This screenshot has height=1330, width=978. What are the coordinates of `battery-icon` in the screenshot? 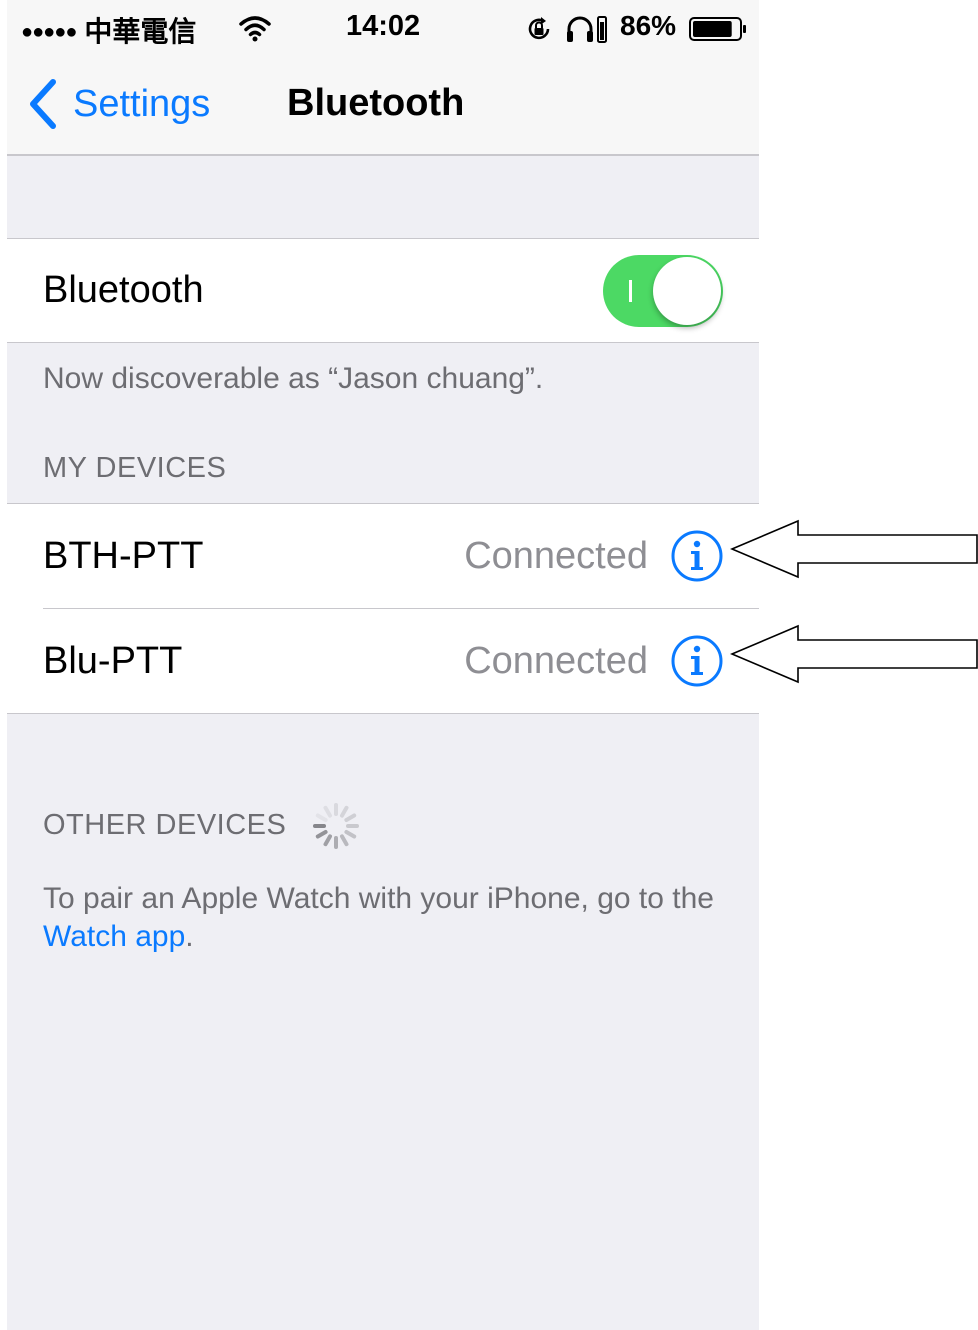 It's located at (717, 29).